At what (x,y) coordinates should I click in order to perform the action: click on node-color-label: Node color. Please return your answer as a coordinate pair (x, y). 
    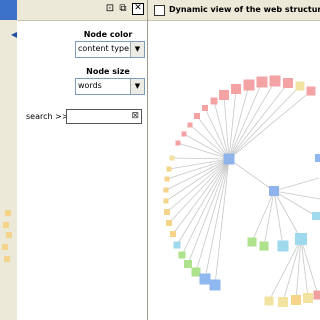
    Looking at the image, I should click on (108, 34).